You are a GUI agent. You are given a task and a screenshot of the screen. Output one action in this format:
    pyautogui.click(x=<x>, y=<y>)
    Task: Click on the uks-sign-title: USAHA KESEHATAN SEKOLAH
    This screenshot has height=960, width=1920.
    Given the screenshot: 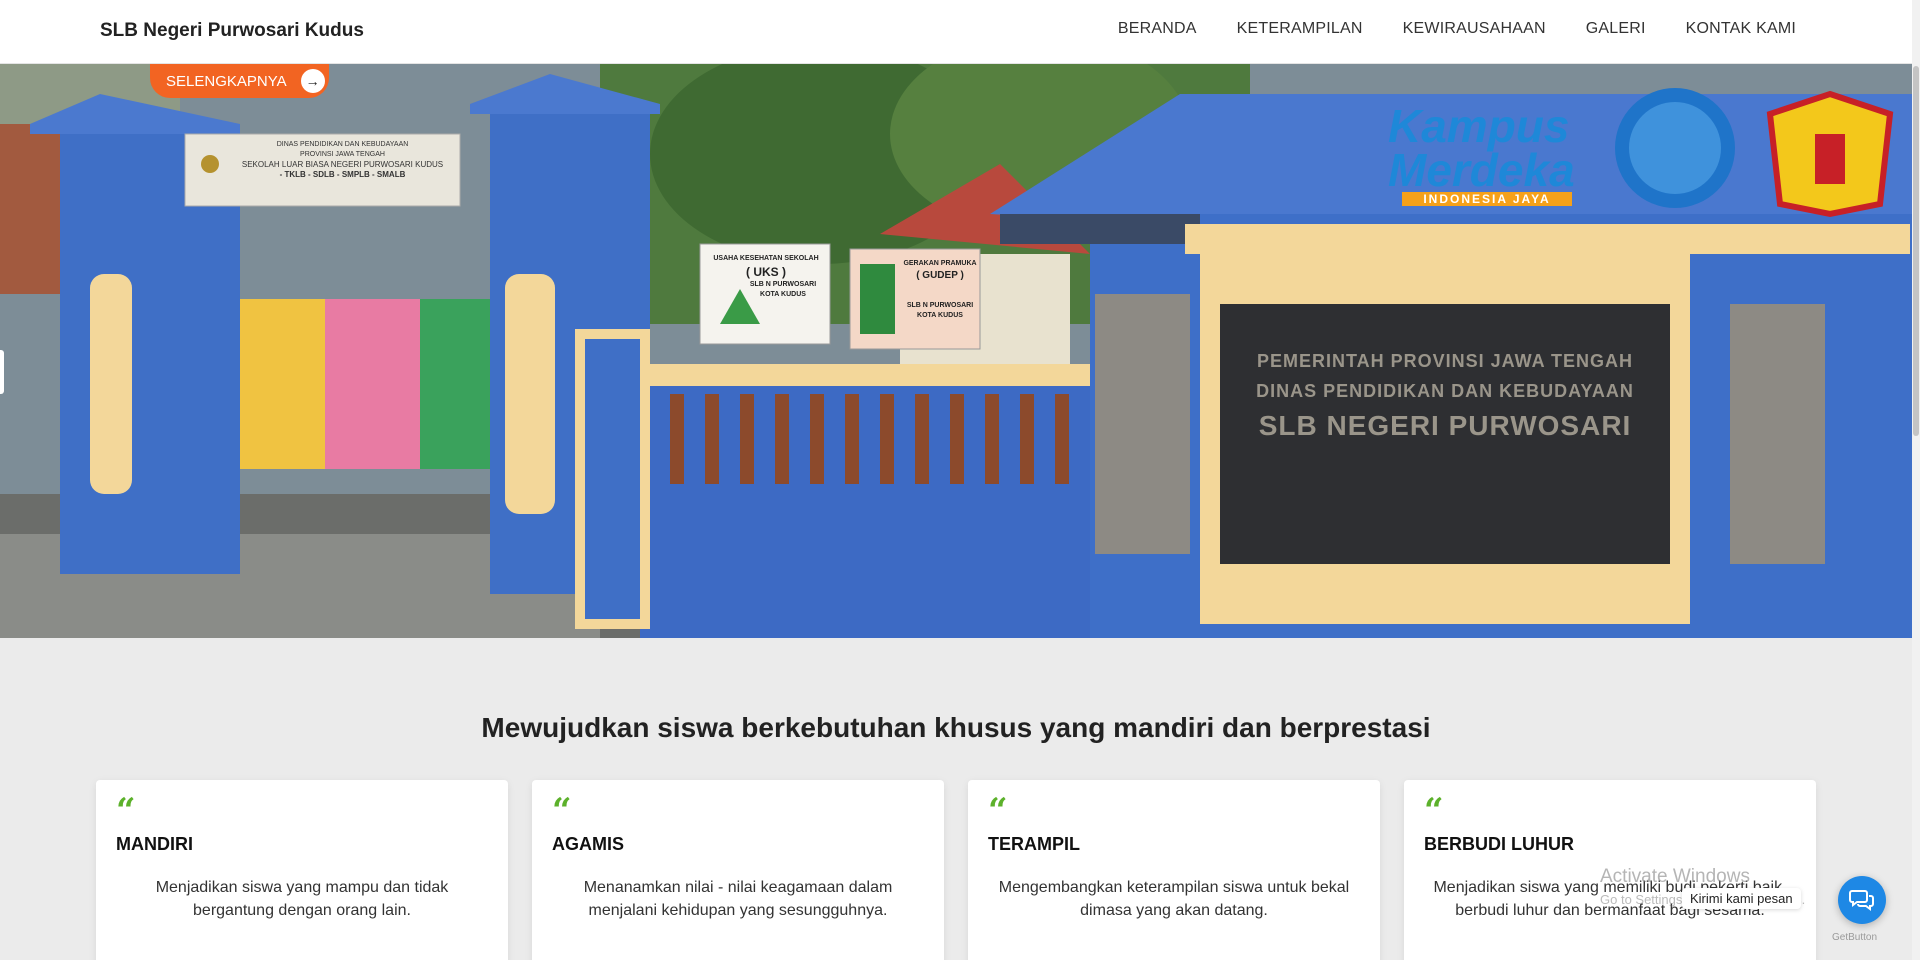 What is the action you would take?
    pyautogui.click(x=766, y=258)
    